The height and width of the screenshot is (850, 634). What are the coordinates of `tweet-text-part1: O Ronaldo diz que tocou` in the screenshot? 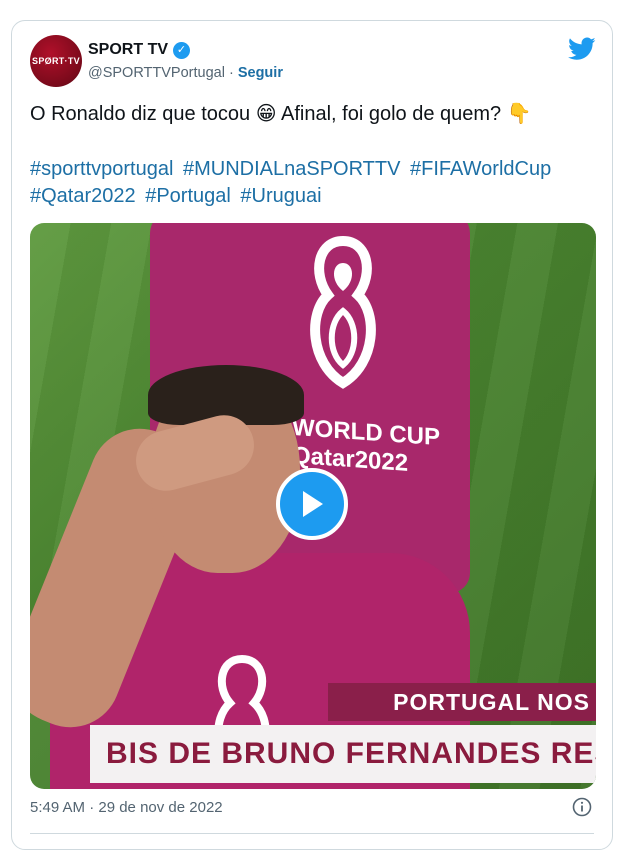 It's located at (143, 114).